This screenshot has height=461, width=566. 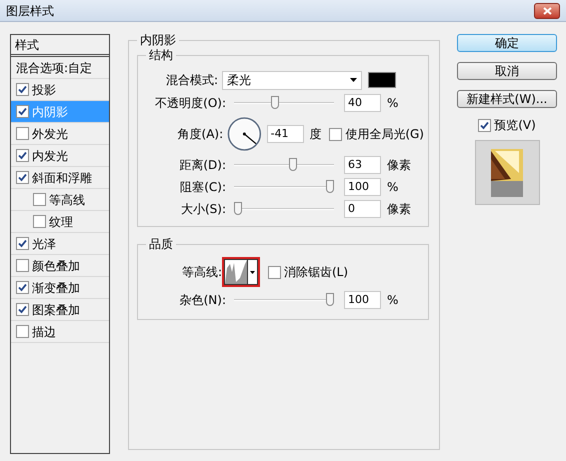 I want to click on close-icon, so click(x=547, y=10).